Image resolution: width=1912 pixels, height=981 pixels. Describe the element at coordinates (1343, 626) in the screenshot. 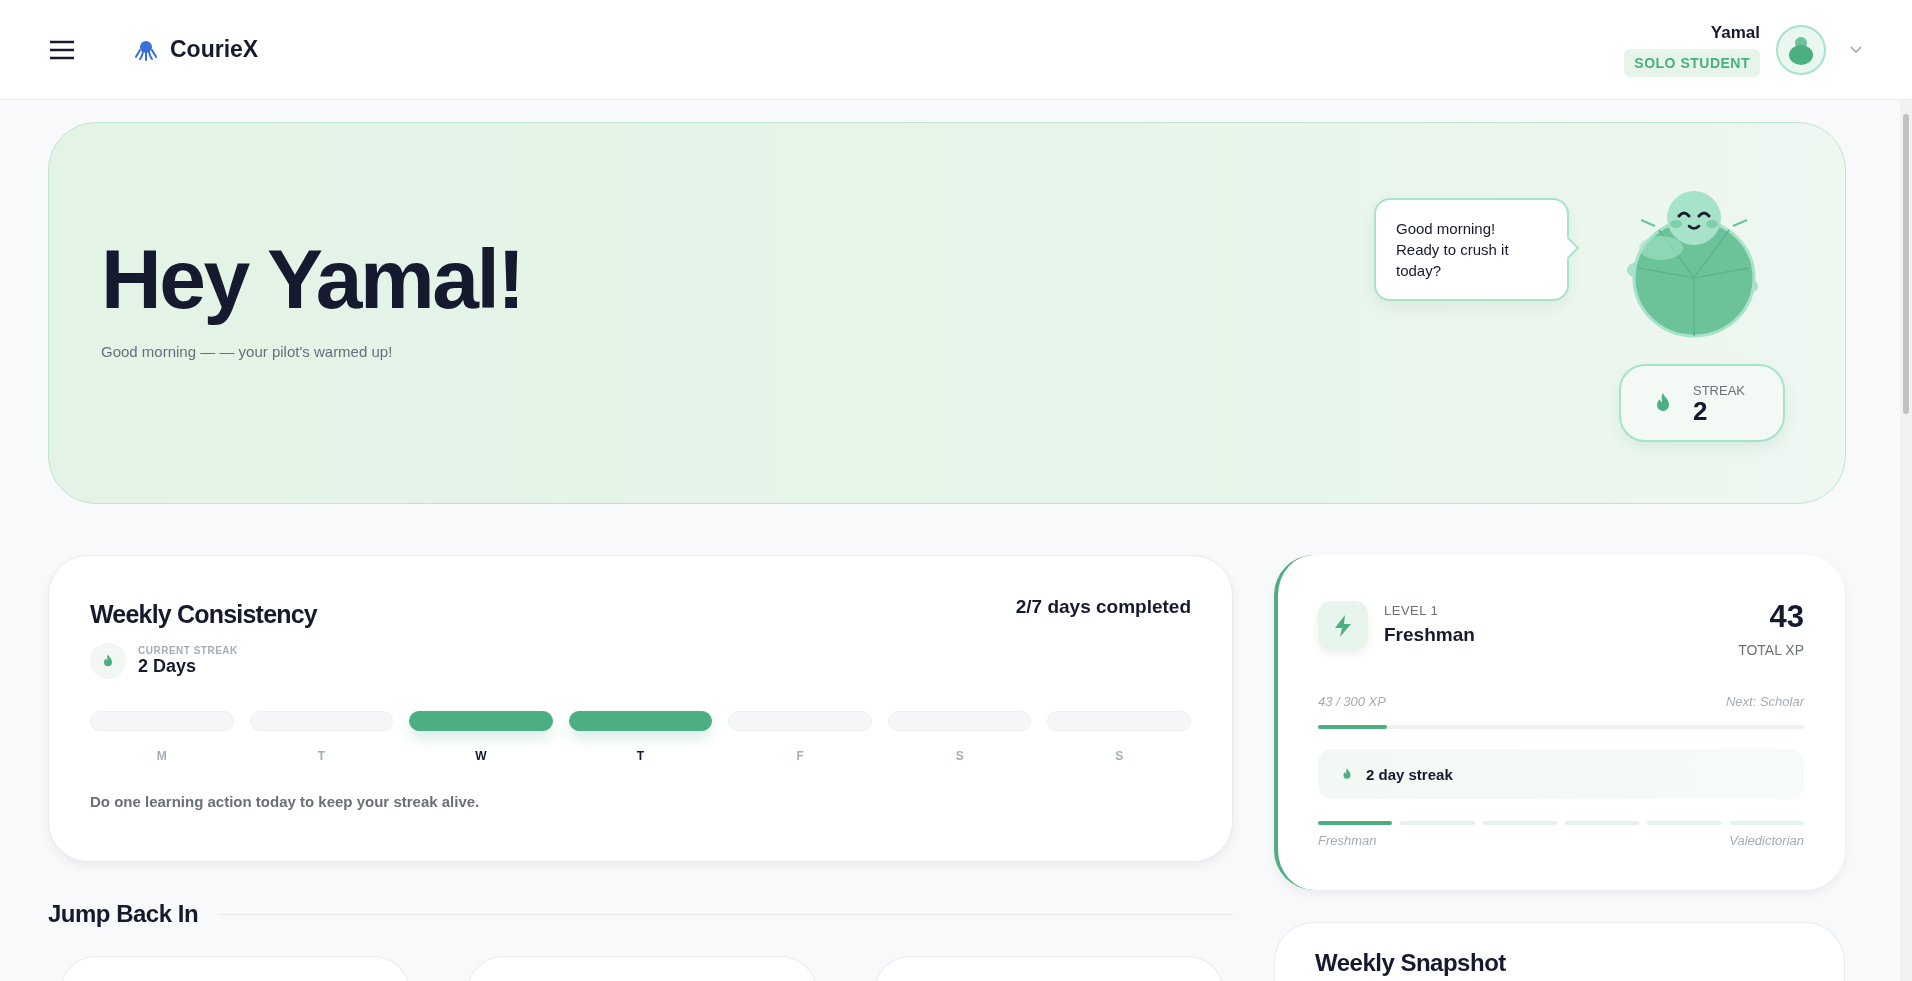

I see `lightning-icon` at that location.